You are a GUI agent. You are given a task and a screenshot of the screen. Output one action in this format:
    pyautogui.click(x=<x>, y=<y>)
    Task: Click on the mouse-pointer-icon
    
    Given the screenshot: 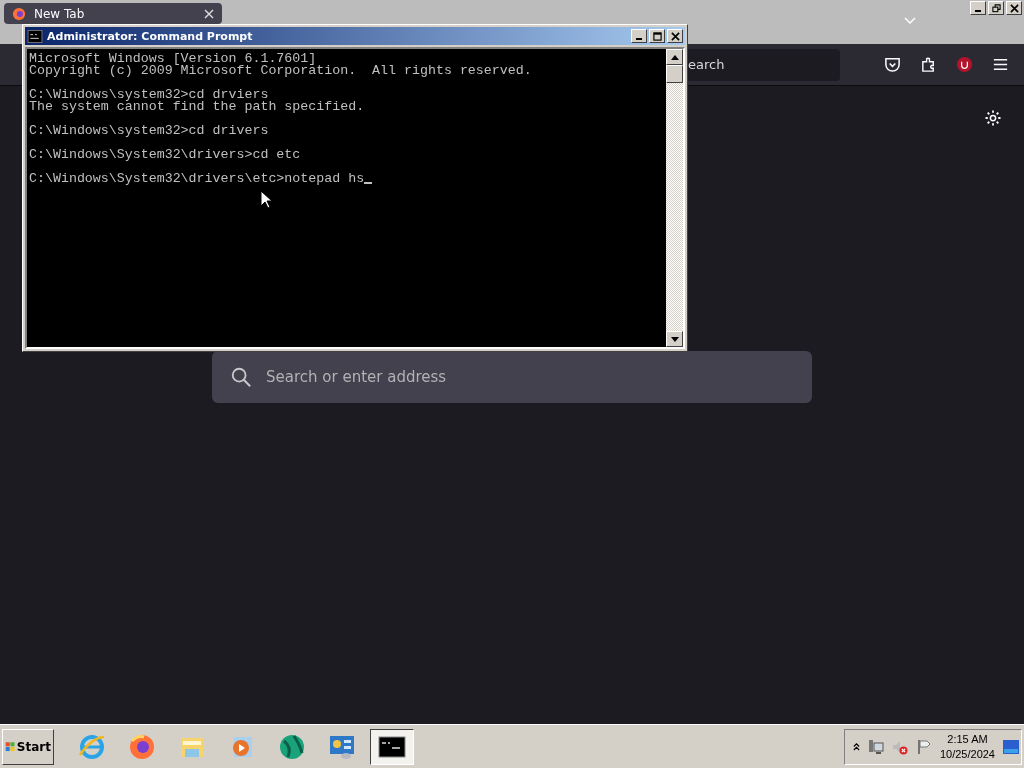 What is the action you would take?
    pyautogui.click(x=266, y=199)
    